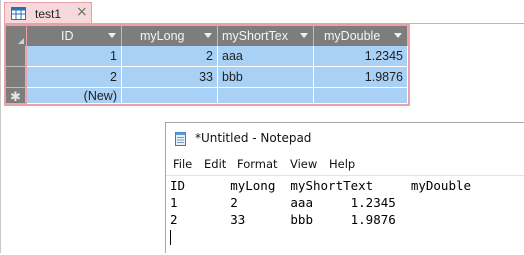 The height and width of the screenshot is (255, 524). Describe the element at coordinates (16, 36) in the screenshot. I see `select-all-corner` at that location.